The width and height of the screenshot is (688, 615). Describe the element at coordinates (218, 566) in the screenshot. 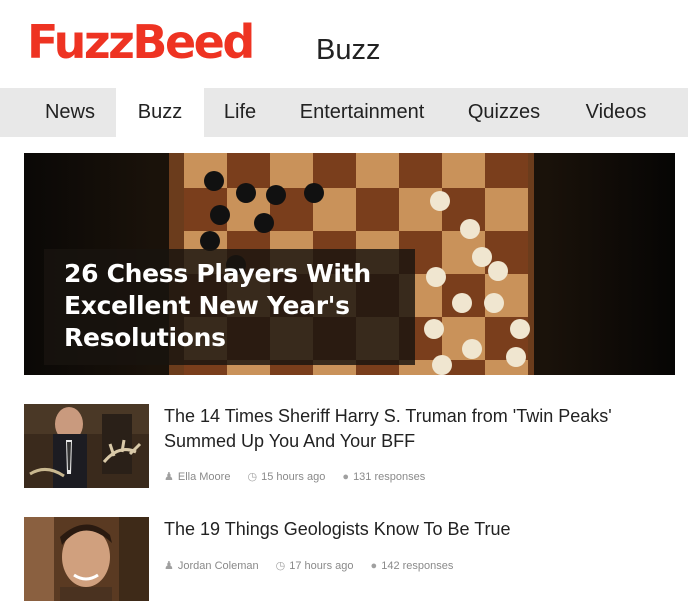

I see `article-author: Jordan Coleman` at that location.